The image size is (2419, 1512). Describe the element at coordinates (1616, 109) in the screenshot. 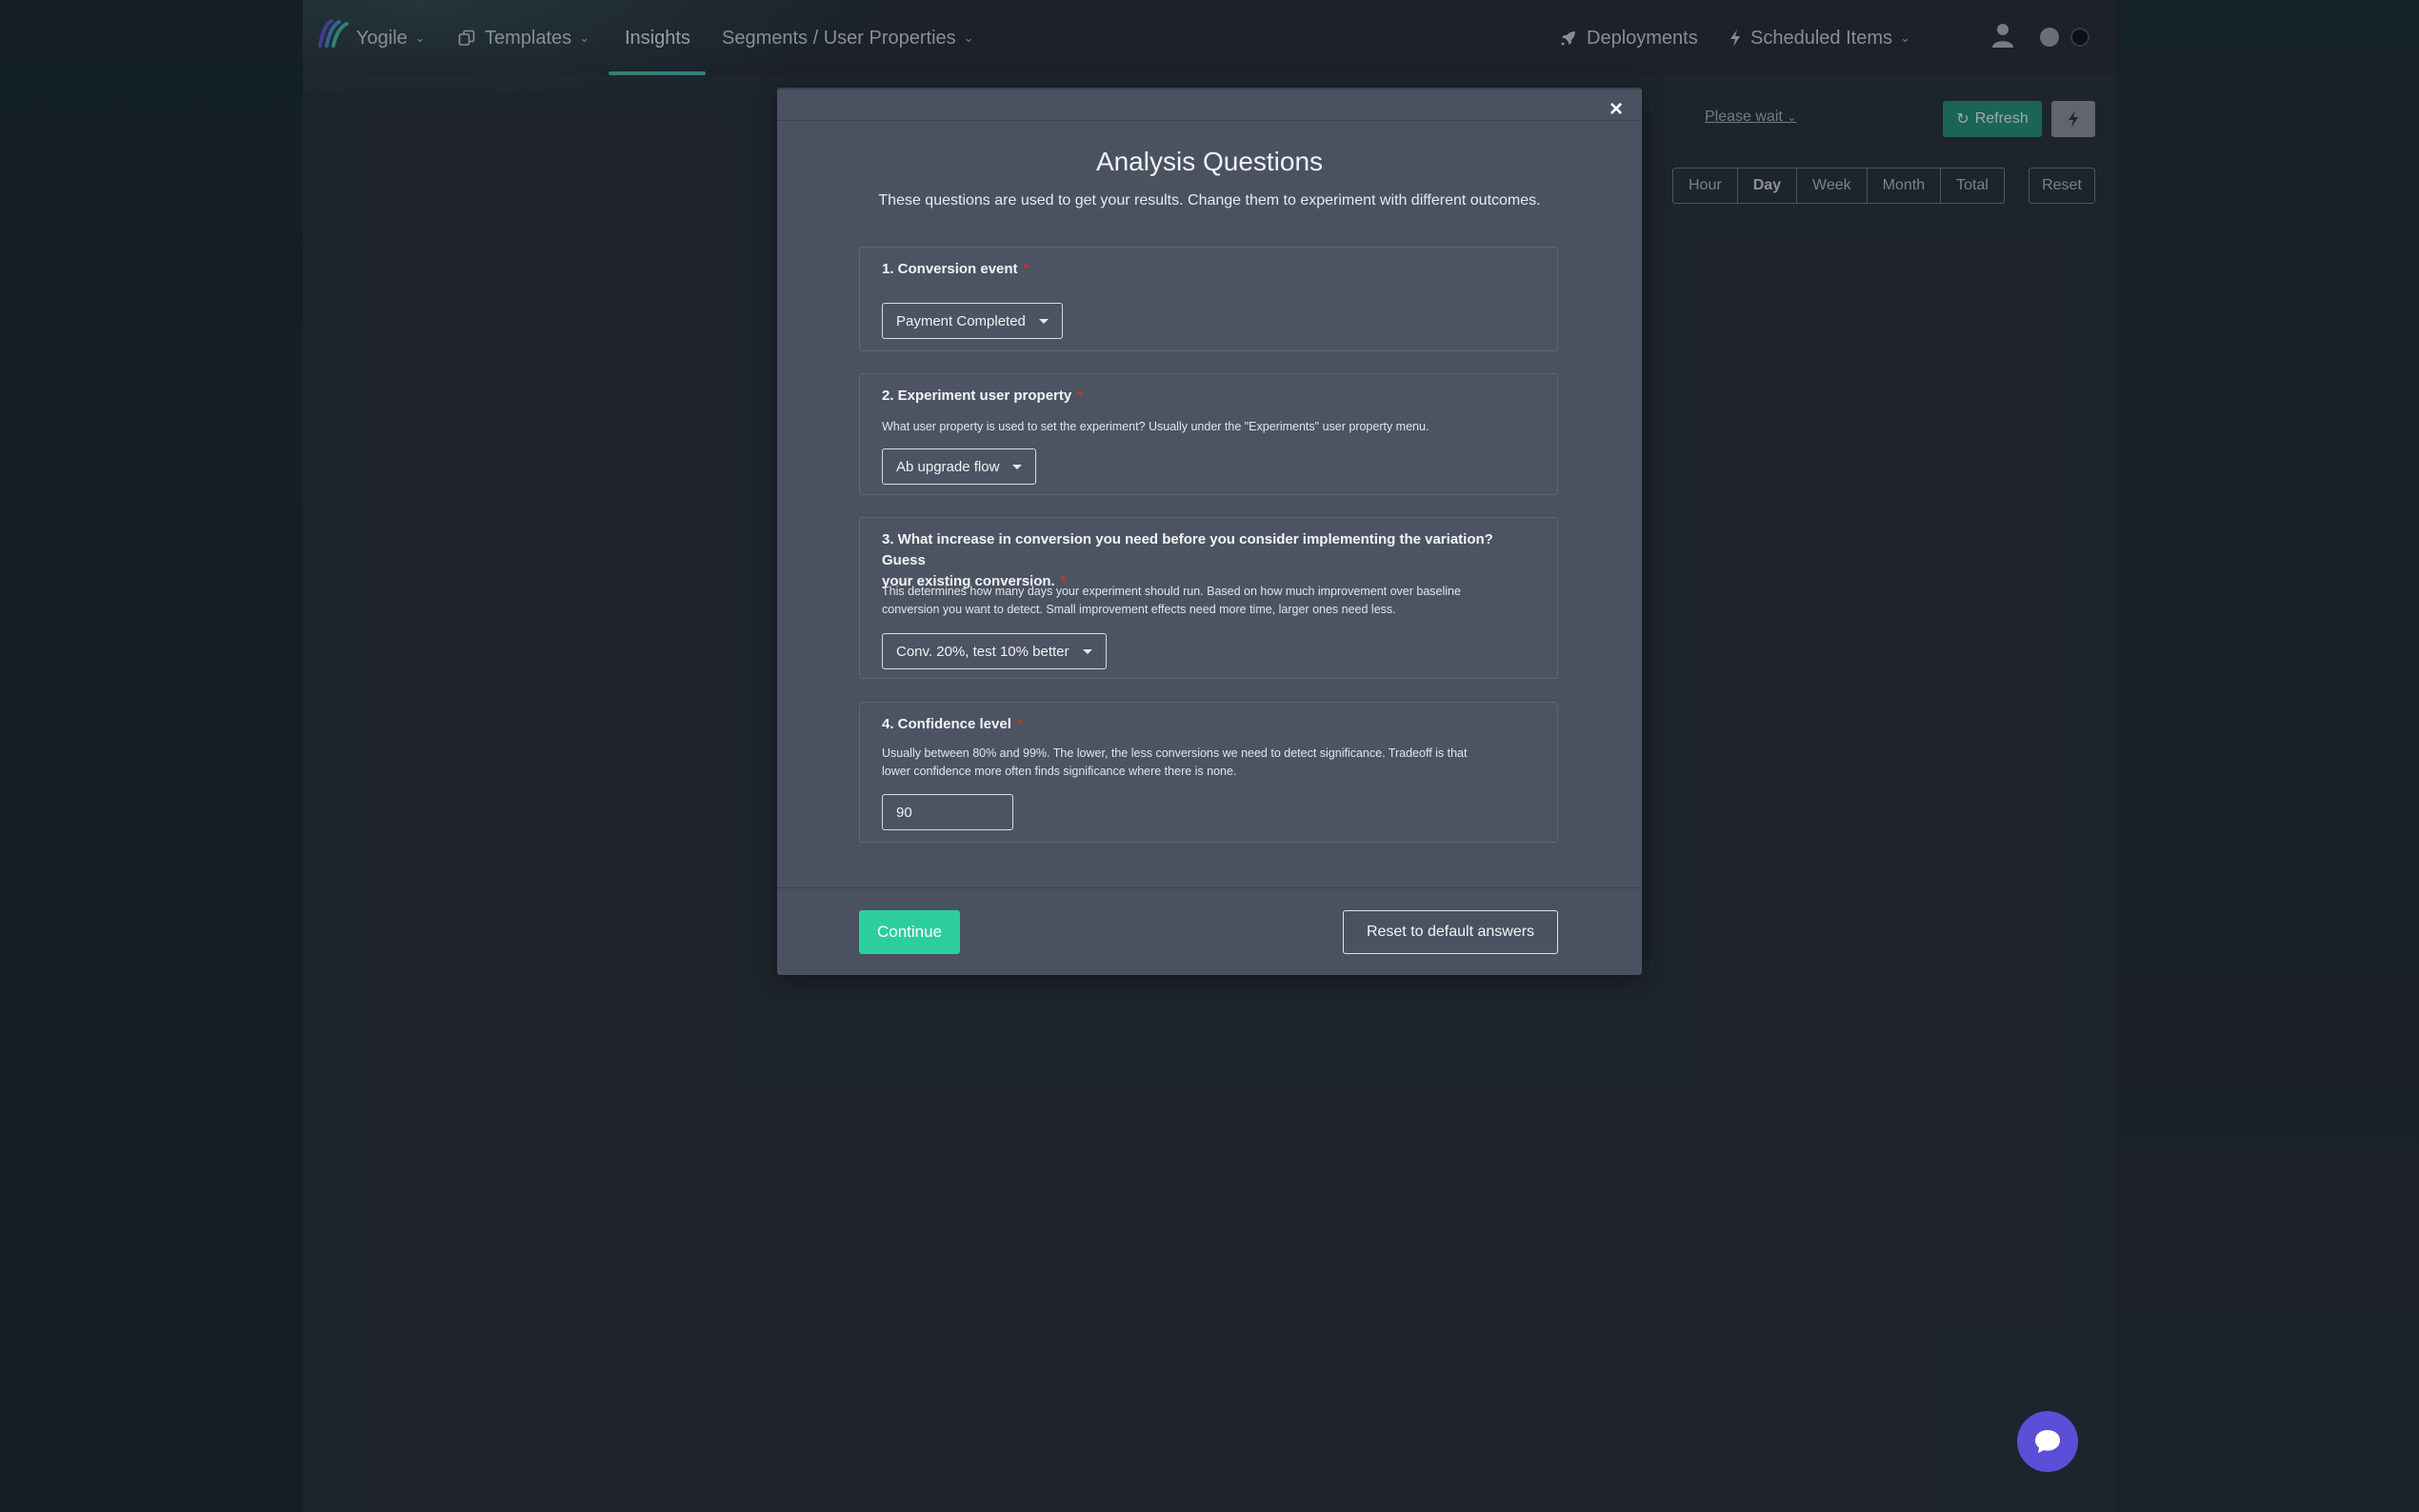

I see `close-icon: ×` at that location.